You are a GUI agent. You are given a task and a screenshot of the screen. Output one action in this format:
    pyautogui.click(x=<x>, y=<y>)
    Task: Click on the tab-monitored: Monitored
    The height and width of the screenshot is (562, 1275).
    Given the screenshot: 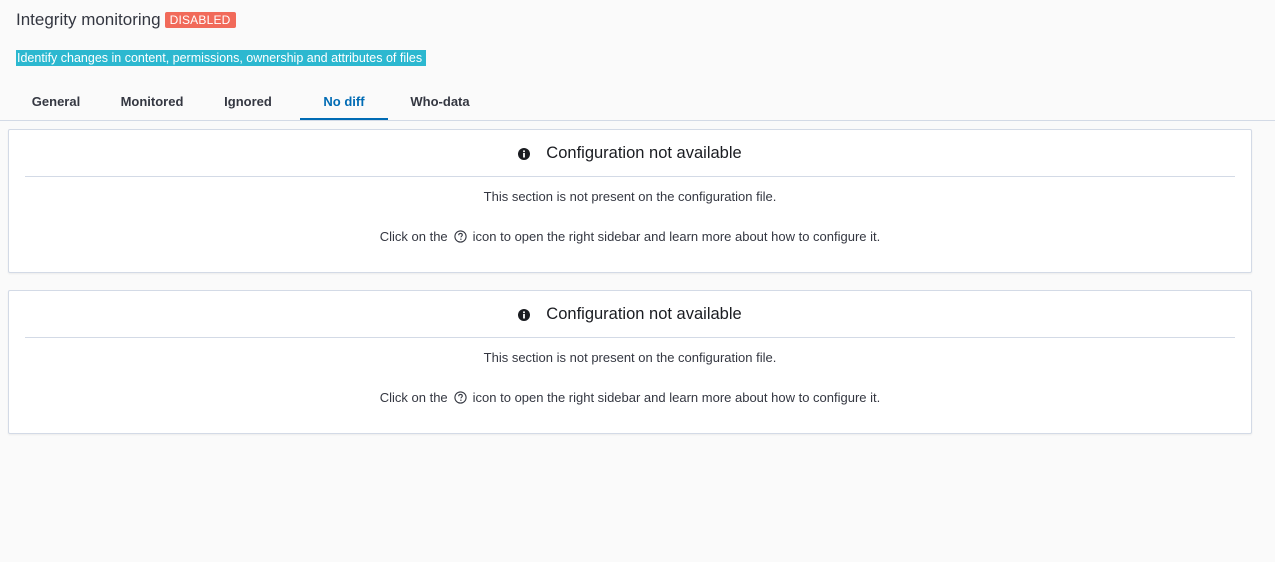 What is the action you would take?
    pyautogui.click(x=152, y=101)
    